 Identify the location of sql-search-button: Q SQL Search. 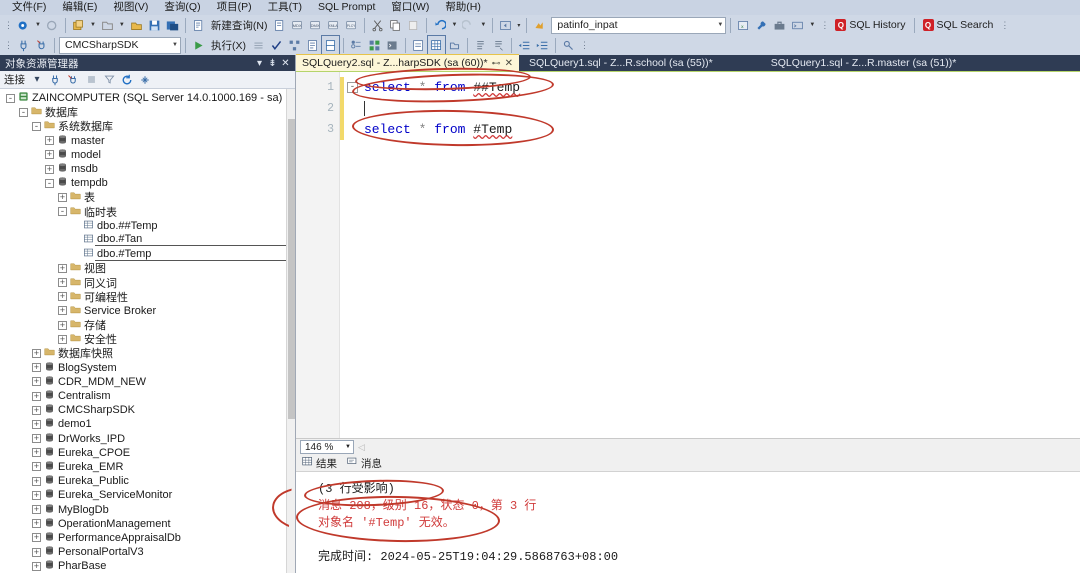
(958, 25).